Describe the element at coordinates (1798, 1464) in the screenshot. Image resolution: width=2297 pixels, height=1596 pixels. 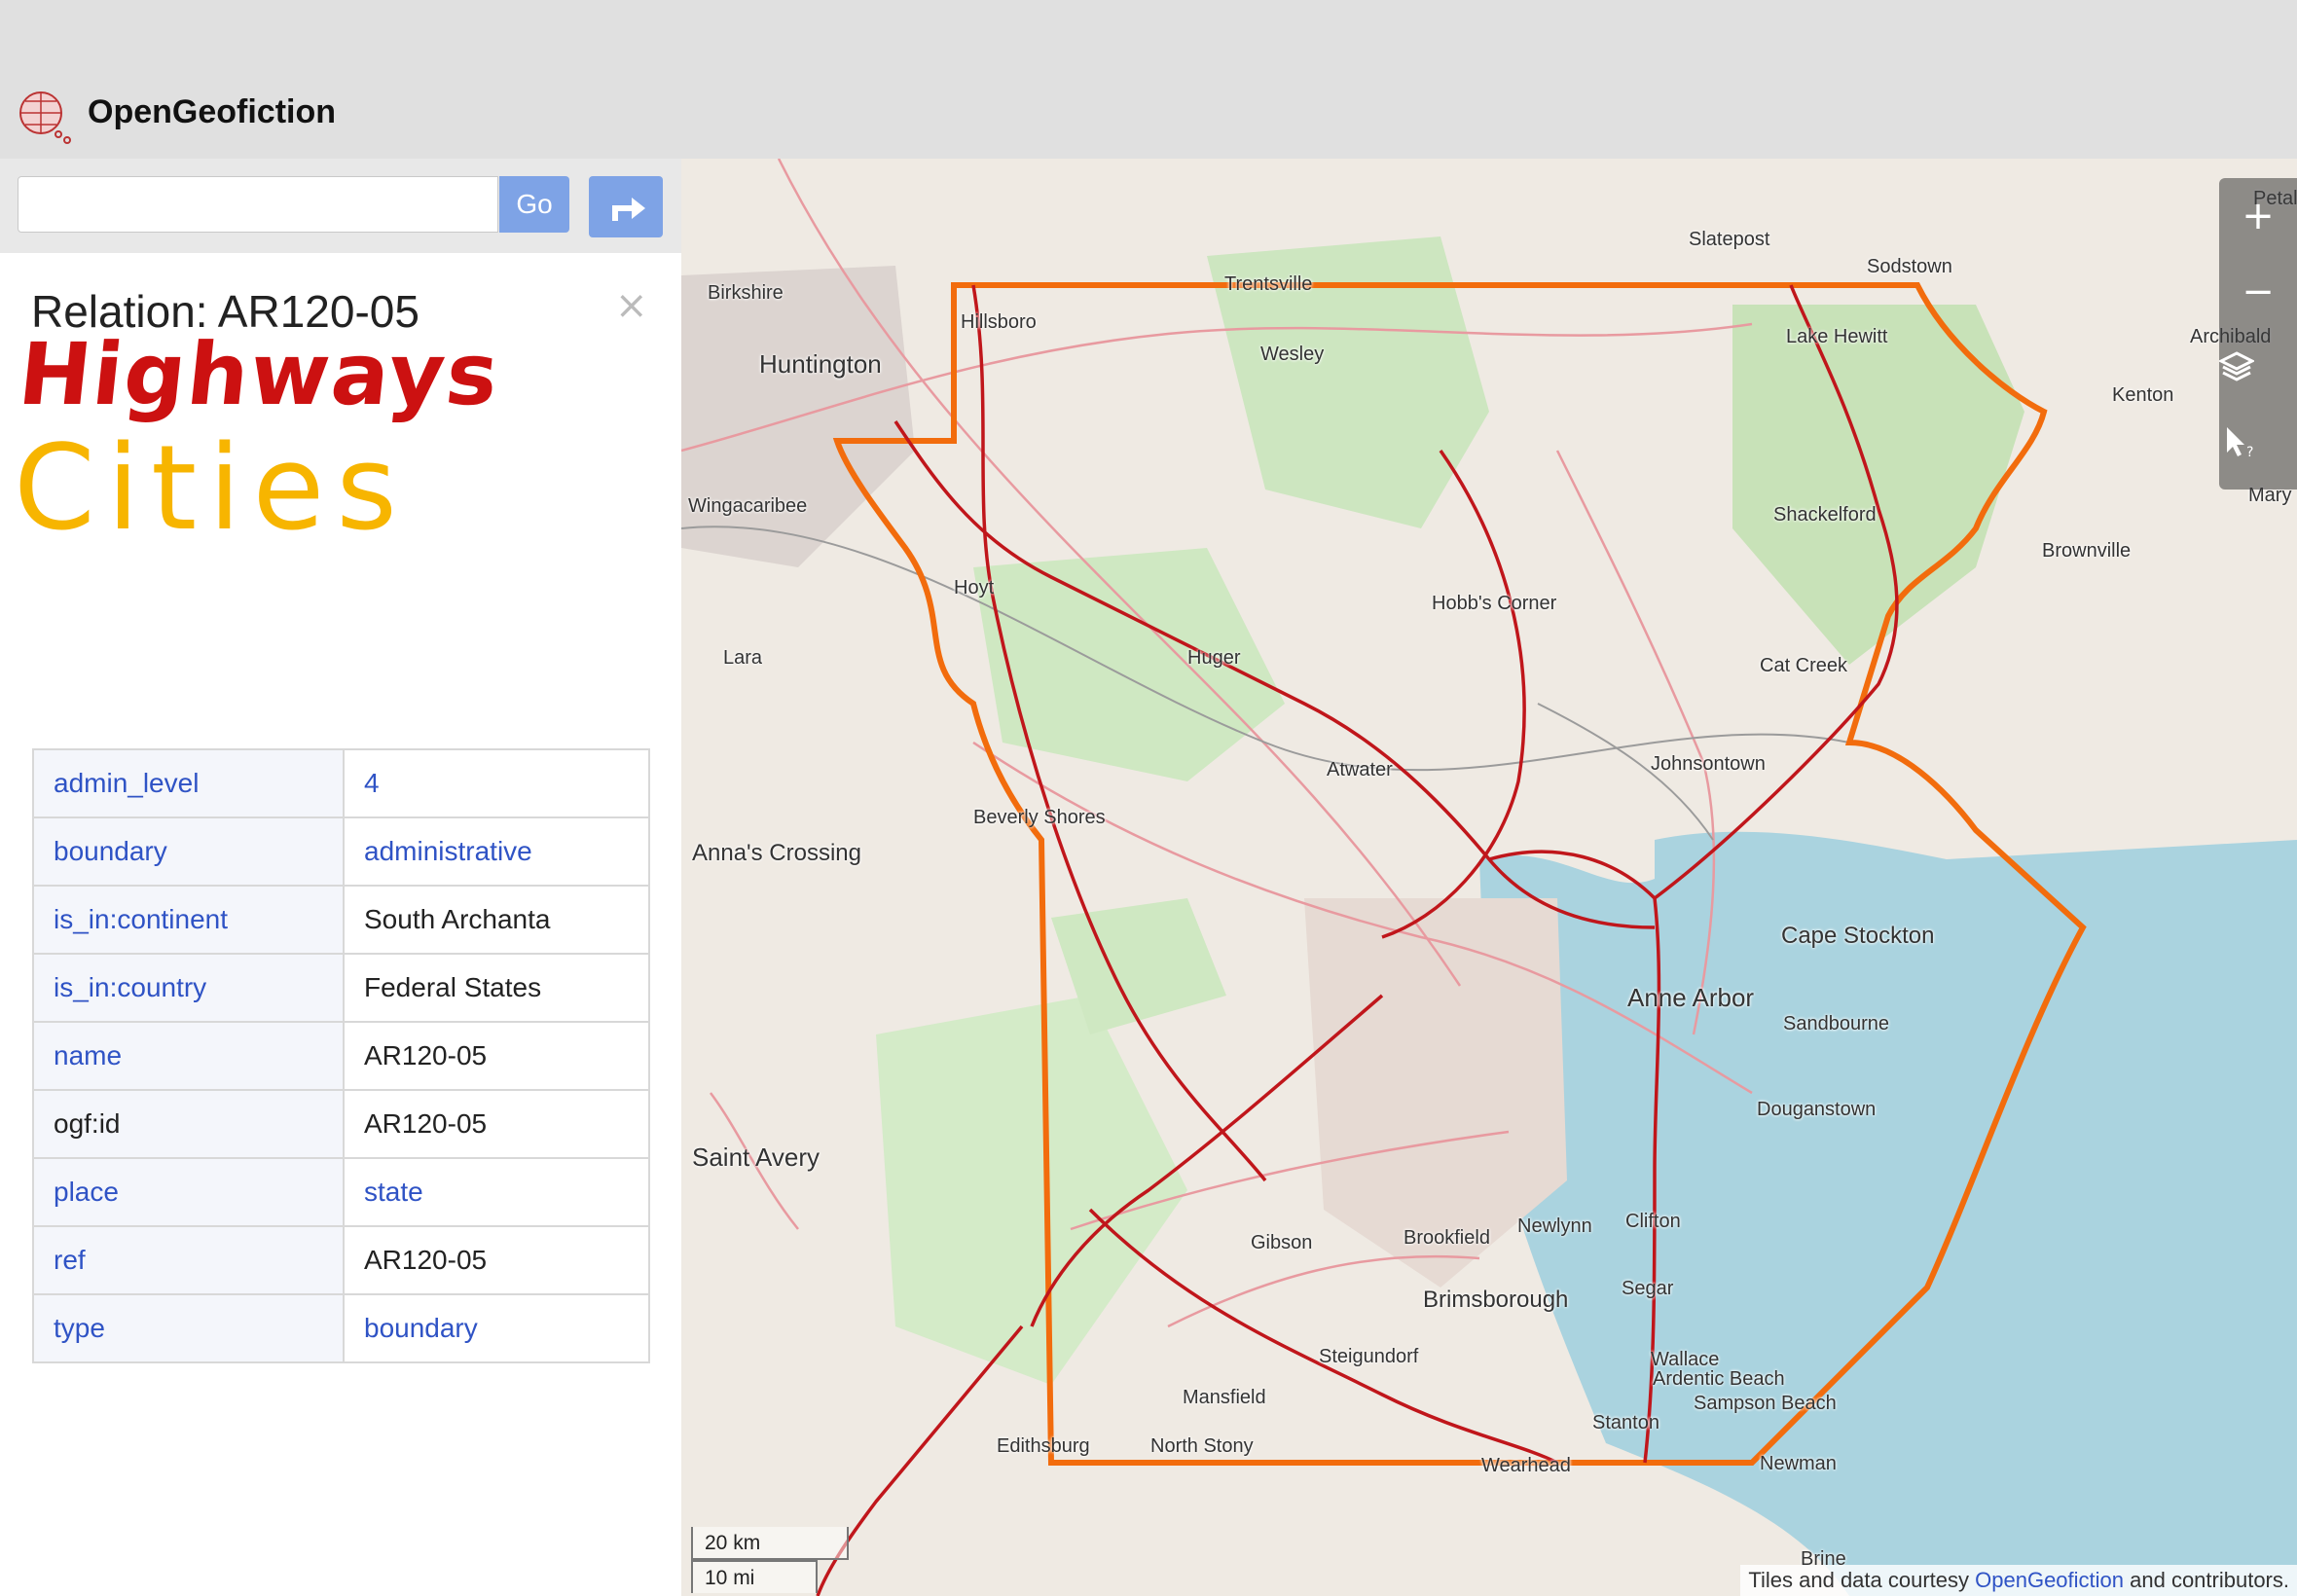
I see `place-label: Newman` at that location.